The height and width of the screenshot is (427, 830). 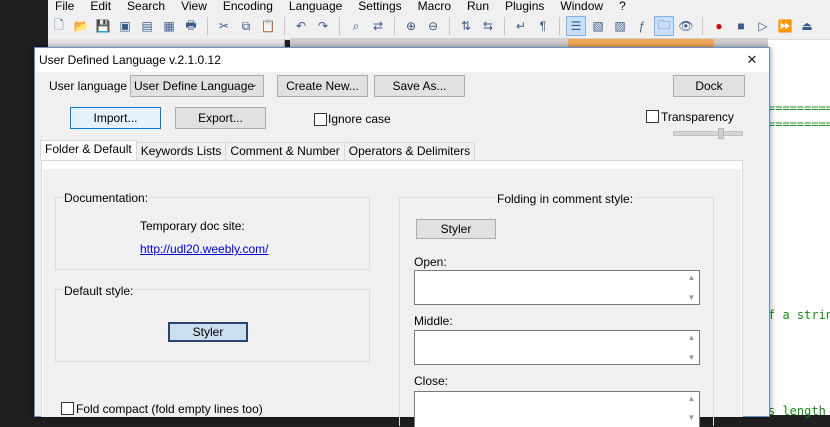 What do you see at coordinates (181, 151) in the screenshot?
I see `tab-keywords-lists: Keywords Lists` at bounding box center [181, 151].